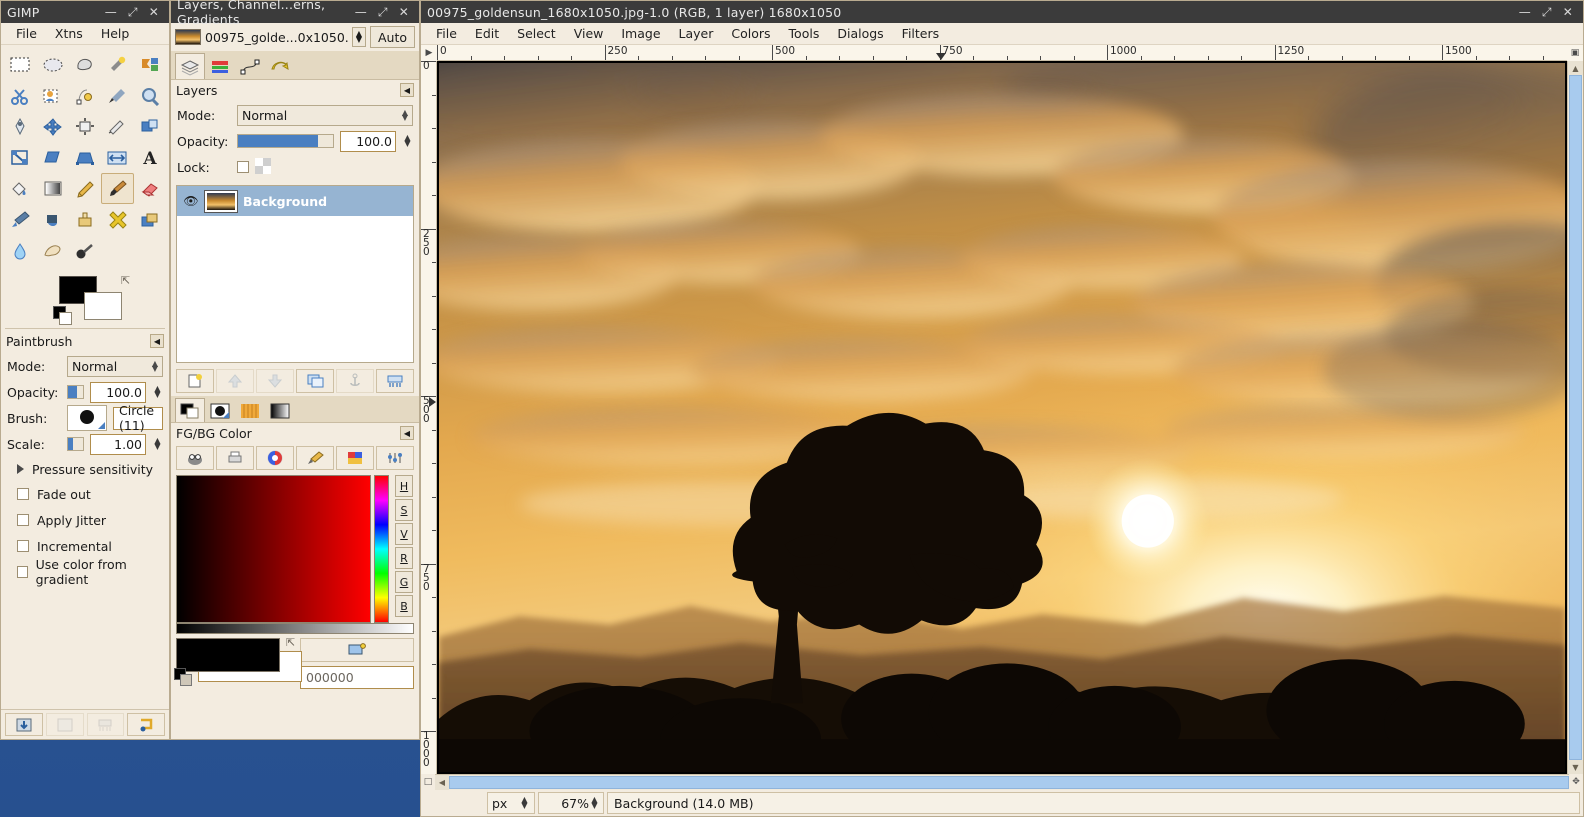  I want to click on menu-help: Help, so click(115, 33).